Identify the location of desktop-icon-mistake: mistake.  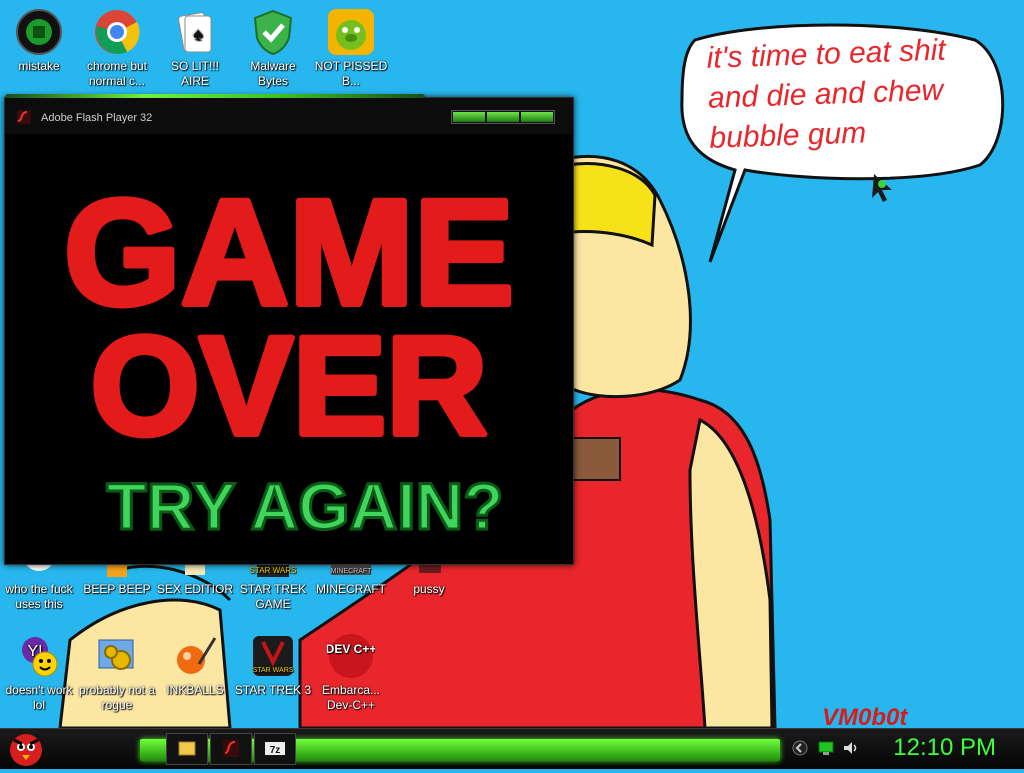
(39, 41).